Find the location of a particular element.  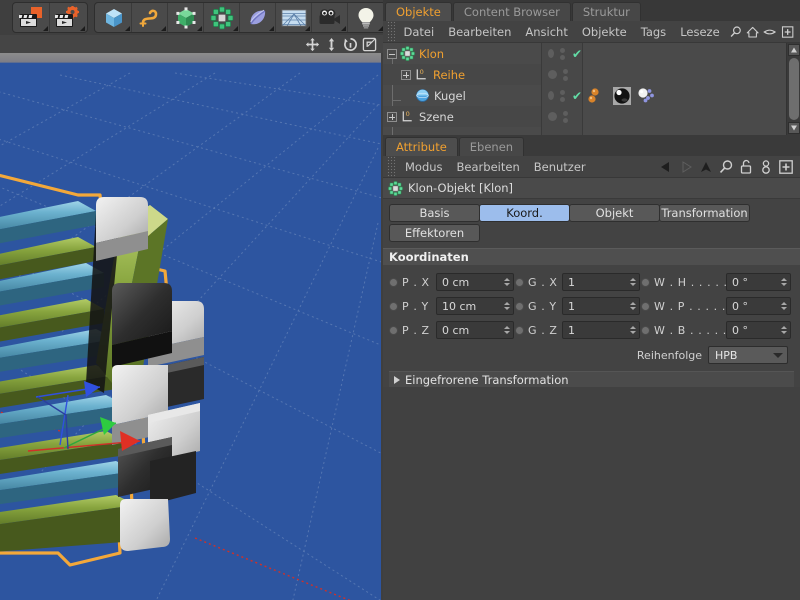

scrollbar-thumb is located at coordinates (793, 89).